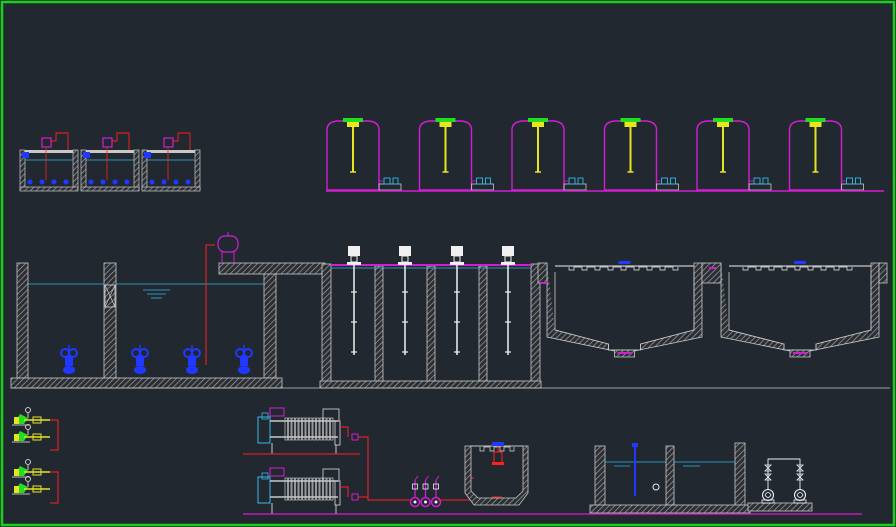 This screenshot has height=527, width=896. I want to click on clarifier-block, so click(712, 309).